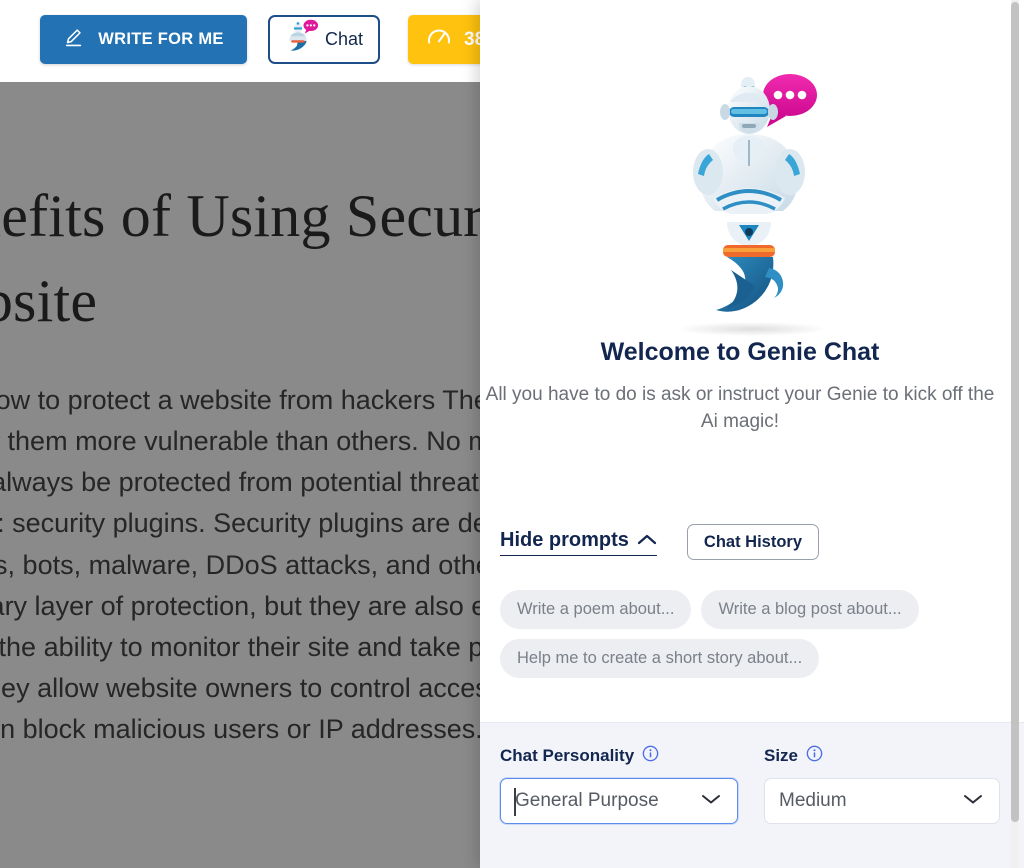 The height and width of the screenshot is (868, 1024). Describe the element at coordinates (567, 755) in the screenshot. I see `chat-personality-label: Chat Personality` at that location.